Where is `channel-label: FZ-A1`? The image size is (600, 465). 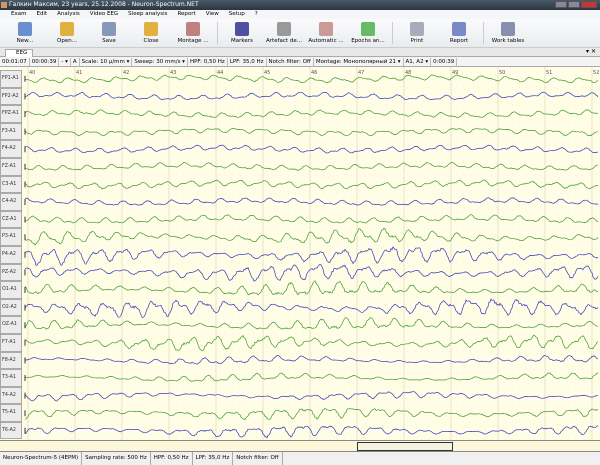 channel-label: FZ-A1 is located at coordinates (11, 166).